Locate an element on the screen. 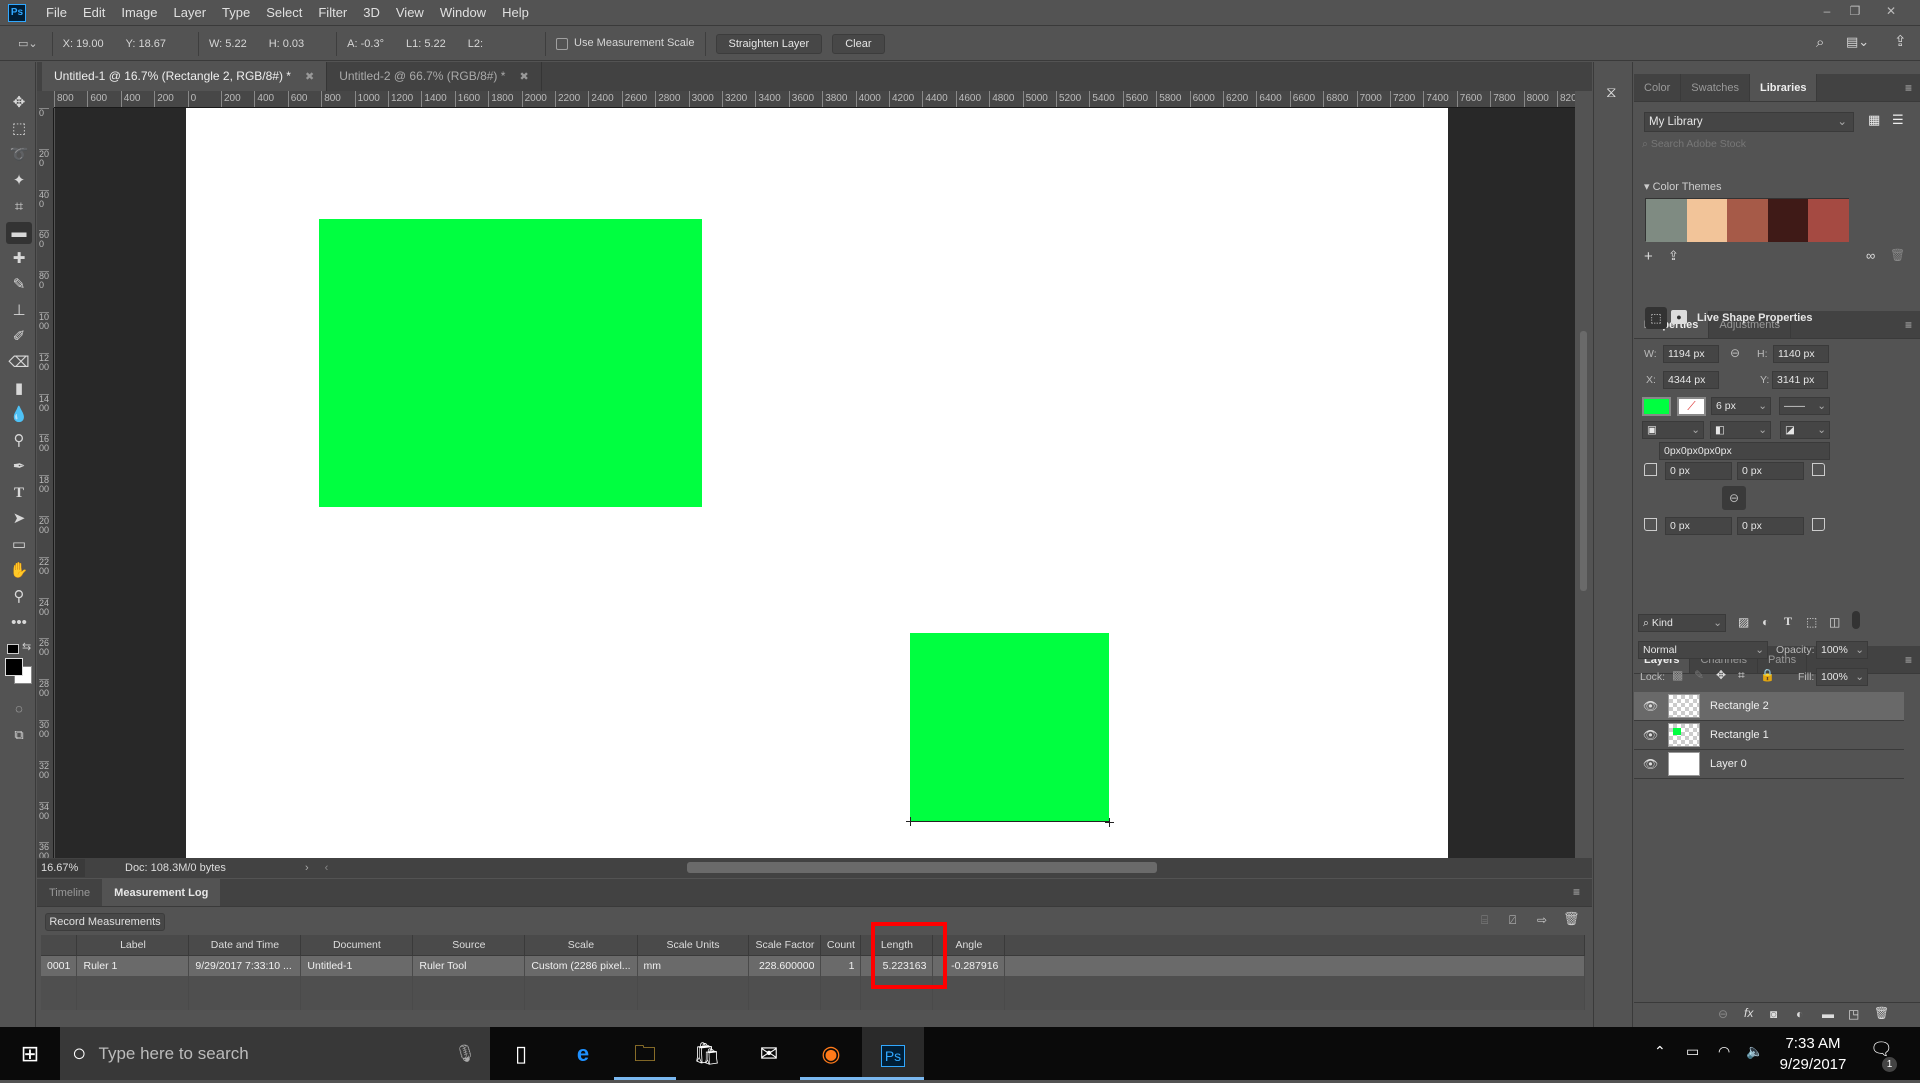  stroke-color-swatch: ⟋ is located at coordinates (1691, 406).